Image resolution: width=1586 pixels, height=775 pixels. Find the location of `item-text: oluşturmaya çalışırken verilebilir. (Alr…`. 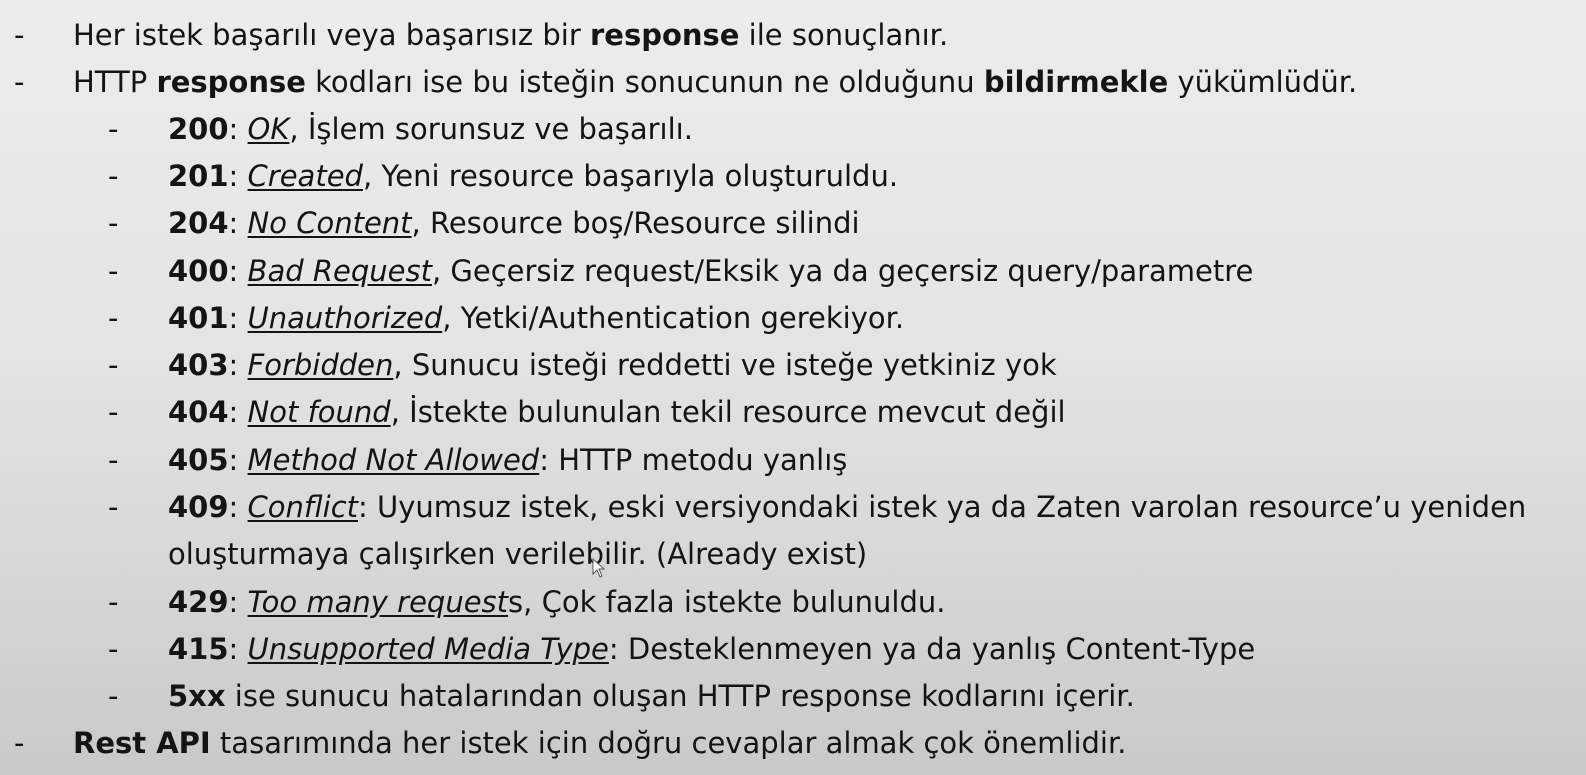

item-text: oluşturmaya çalışırken verilebilir. (Alr… is located at coordinates (518, 554).